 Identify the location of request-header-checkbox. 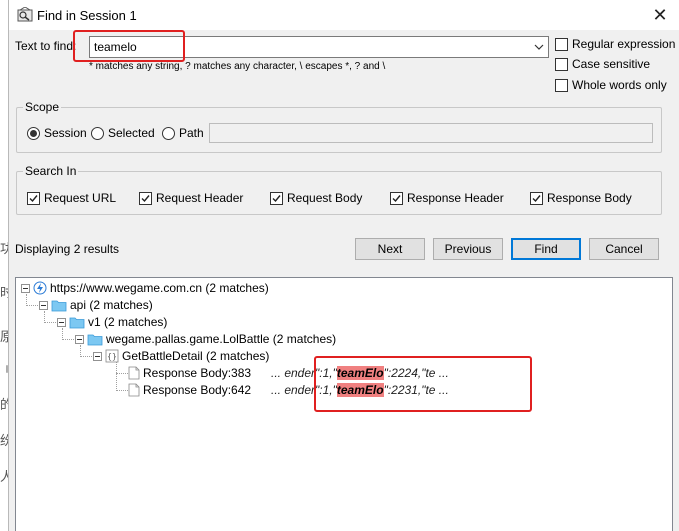
(145, 198).